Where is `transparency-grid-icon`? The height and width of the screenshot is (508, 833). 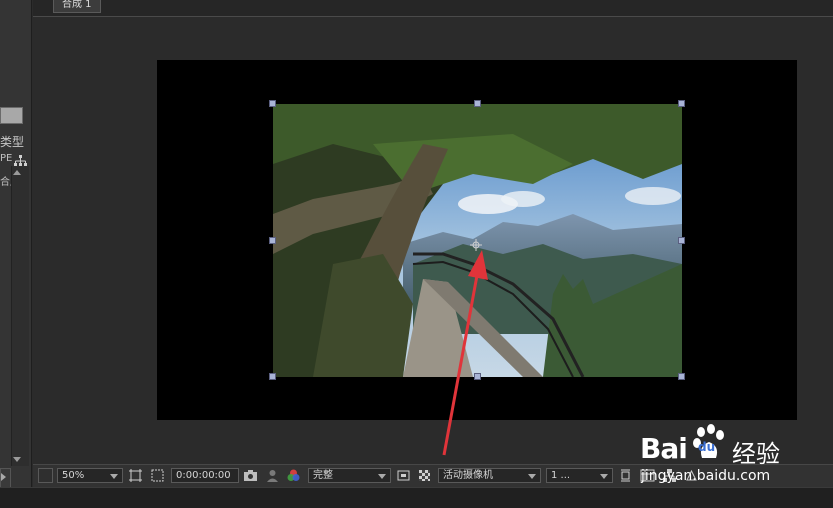 transparency-grid-icon is located at coordinates (424, 475).